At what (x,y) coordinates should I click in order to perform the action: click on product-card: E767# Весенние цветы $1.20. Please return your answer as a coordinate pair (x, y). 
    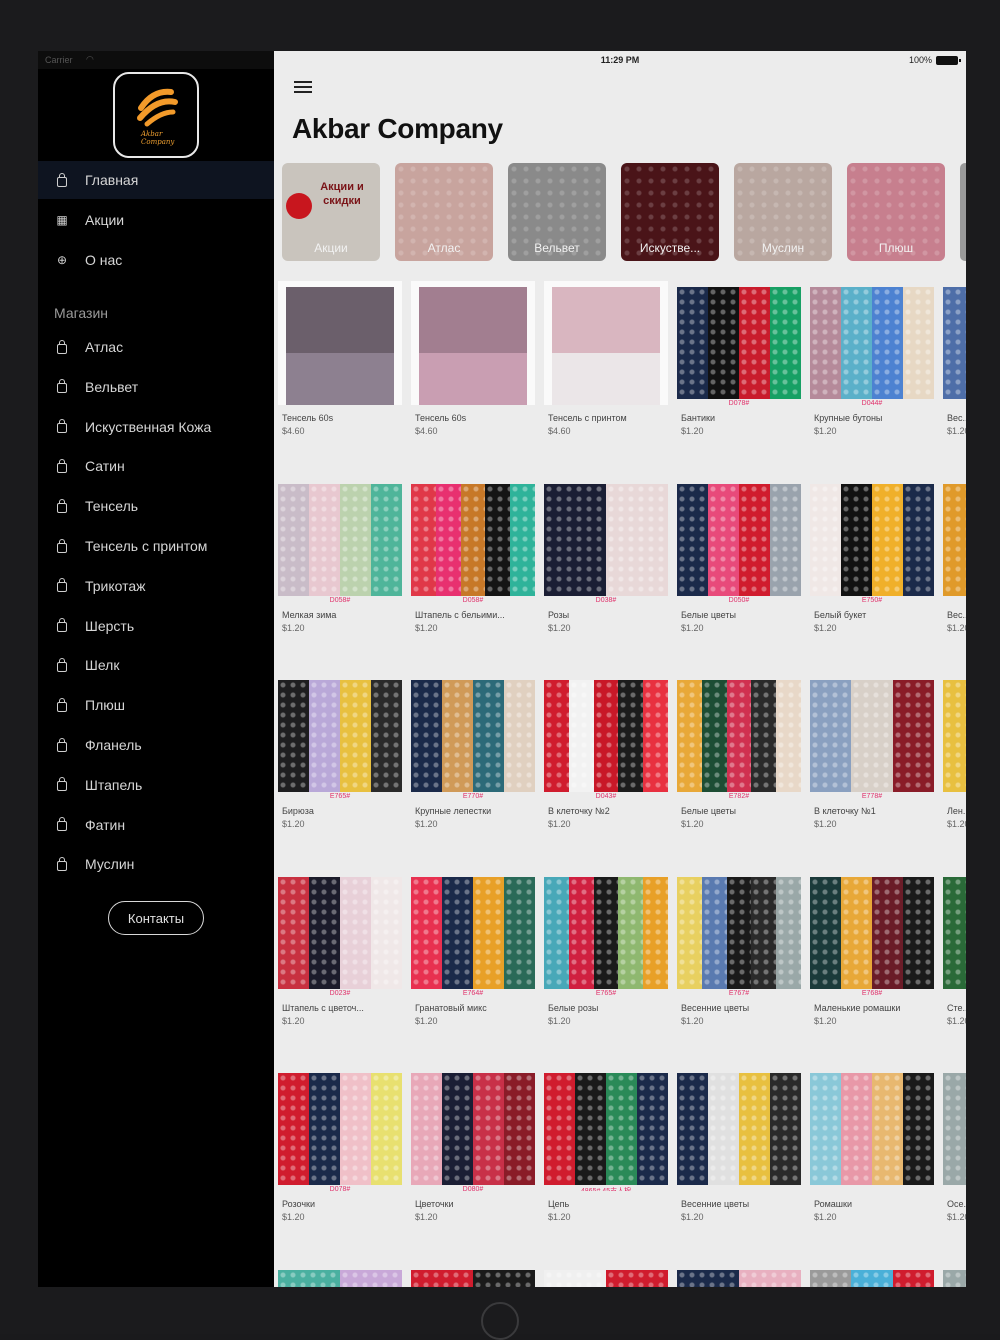
    Looking at the image, I should click on (739, 948).